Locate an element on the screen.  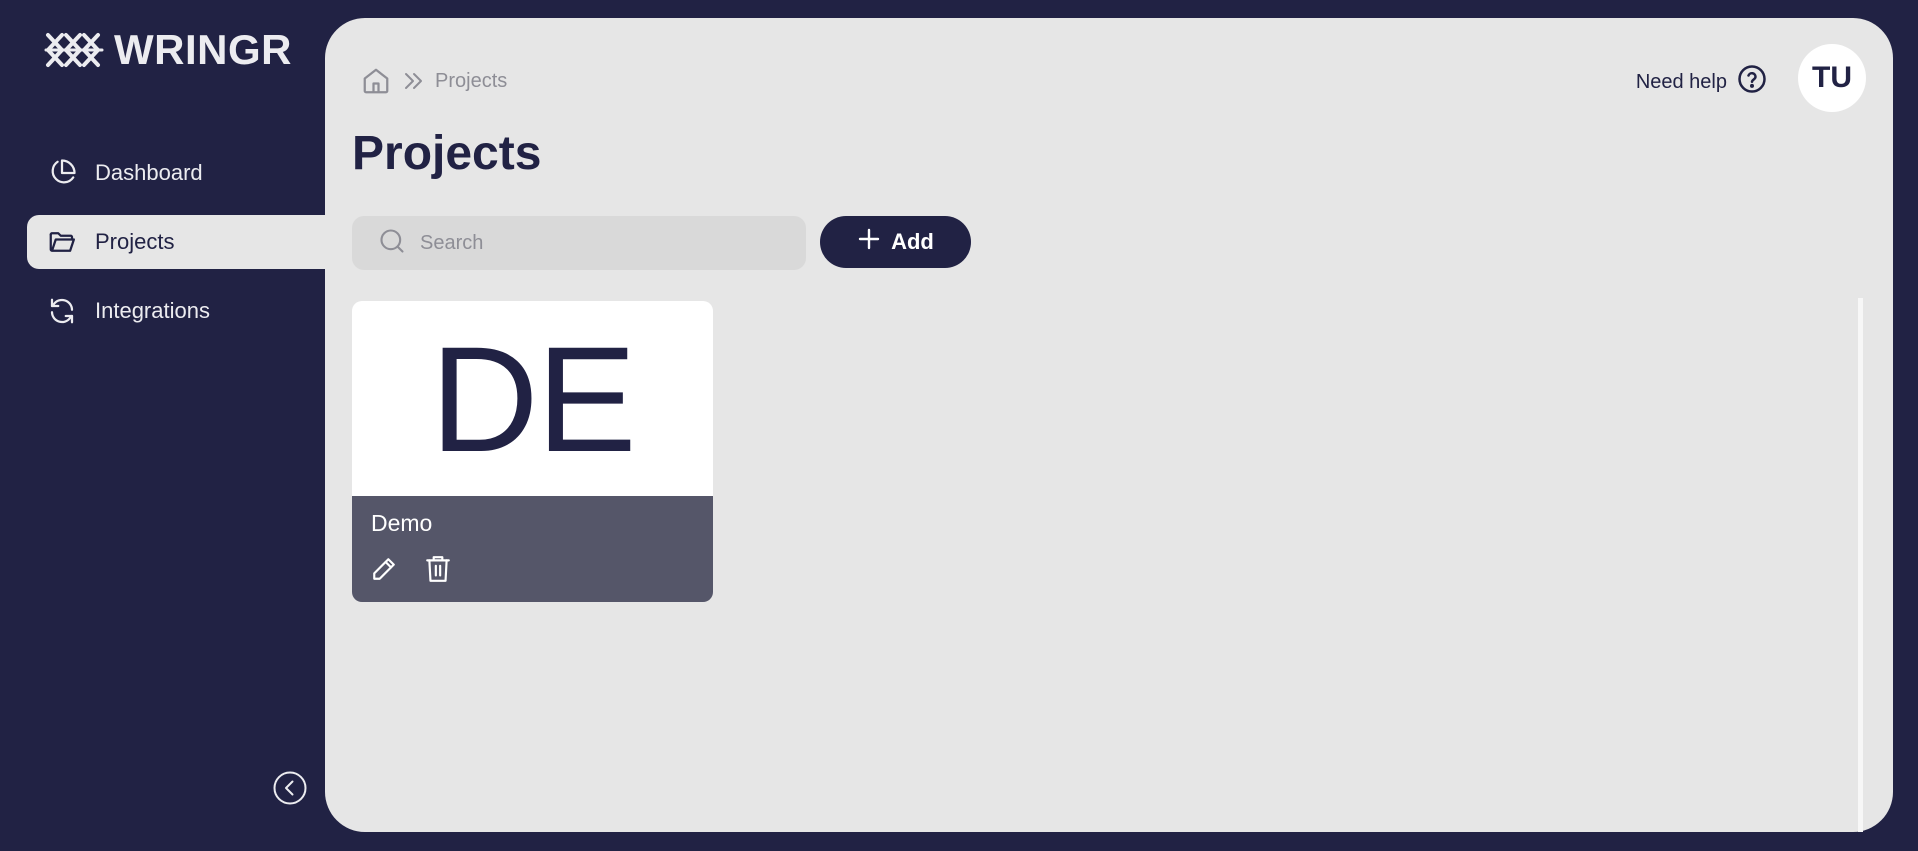
search-box is located at coordinates (579, 243).